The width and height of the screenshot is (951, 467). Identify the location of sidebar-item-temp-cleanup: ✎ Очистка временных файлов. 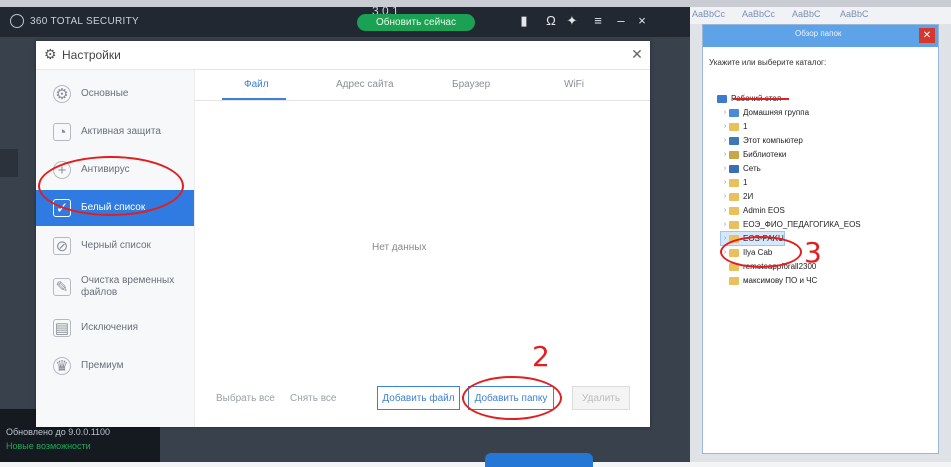
(115, 287).